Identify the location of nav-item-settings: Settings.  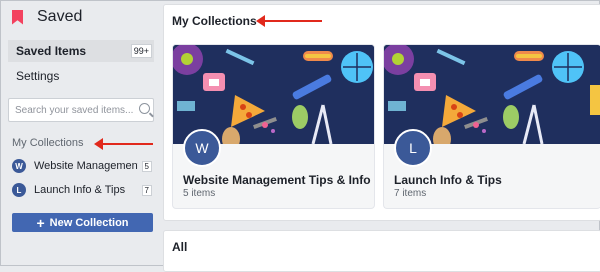
(81, 76).